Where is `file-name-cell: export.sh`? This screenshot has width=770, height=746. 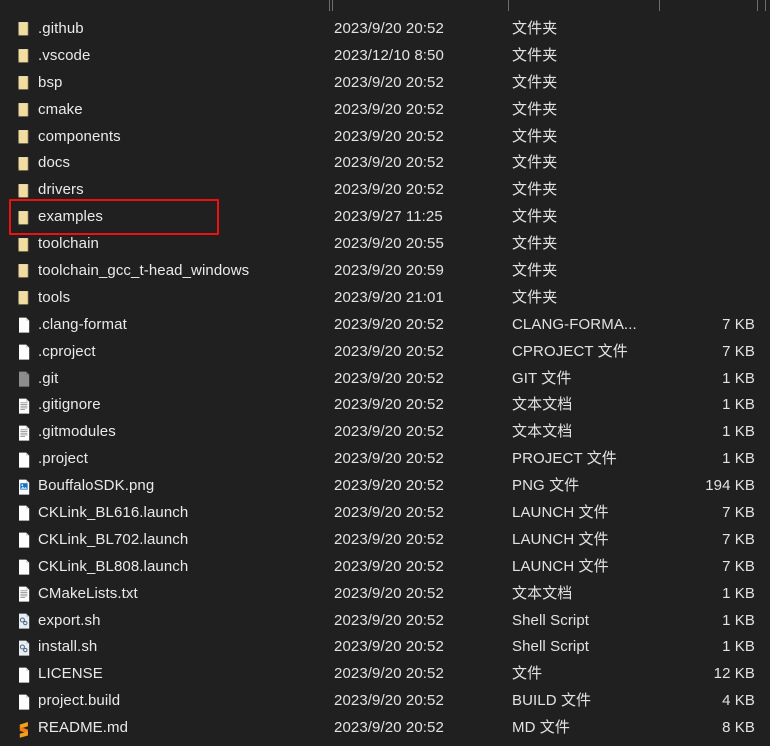 file-name-cell: export.sh is located at coordinates (69, 620).